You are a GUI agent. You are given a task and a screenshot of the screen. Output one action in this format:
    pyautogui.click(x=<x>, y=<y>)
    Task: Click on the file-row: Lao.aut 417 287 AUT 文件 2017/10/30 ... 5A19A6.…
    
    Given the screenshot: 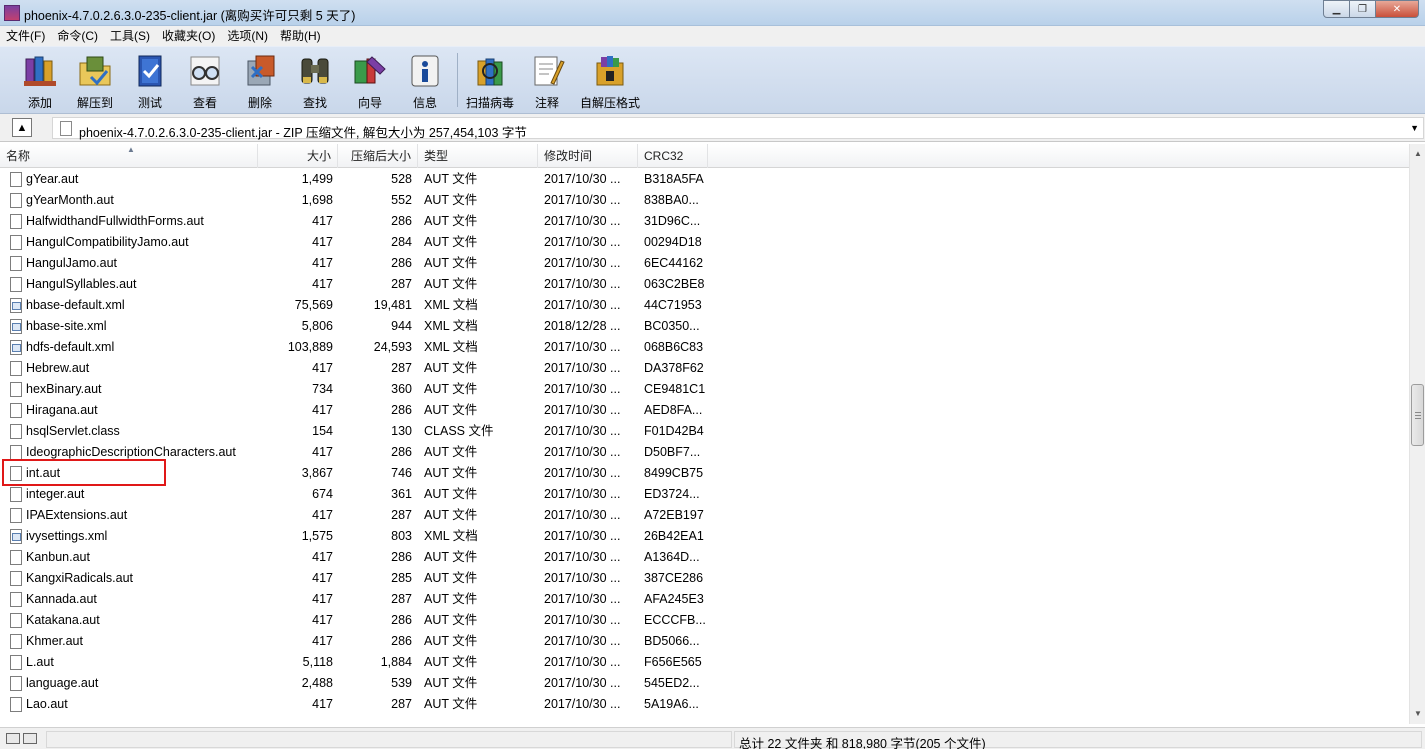 What is the action you would take?
    pyautogui.click(x=704, y=704)
    